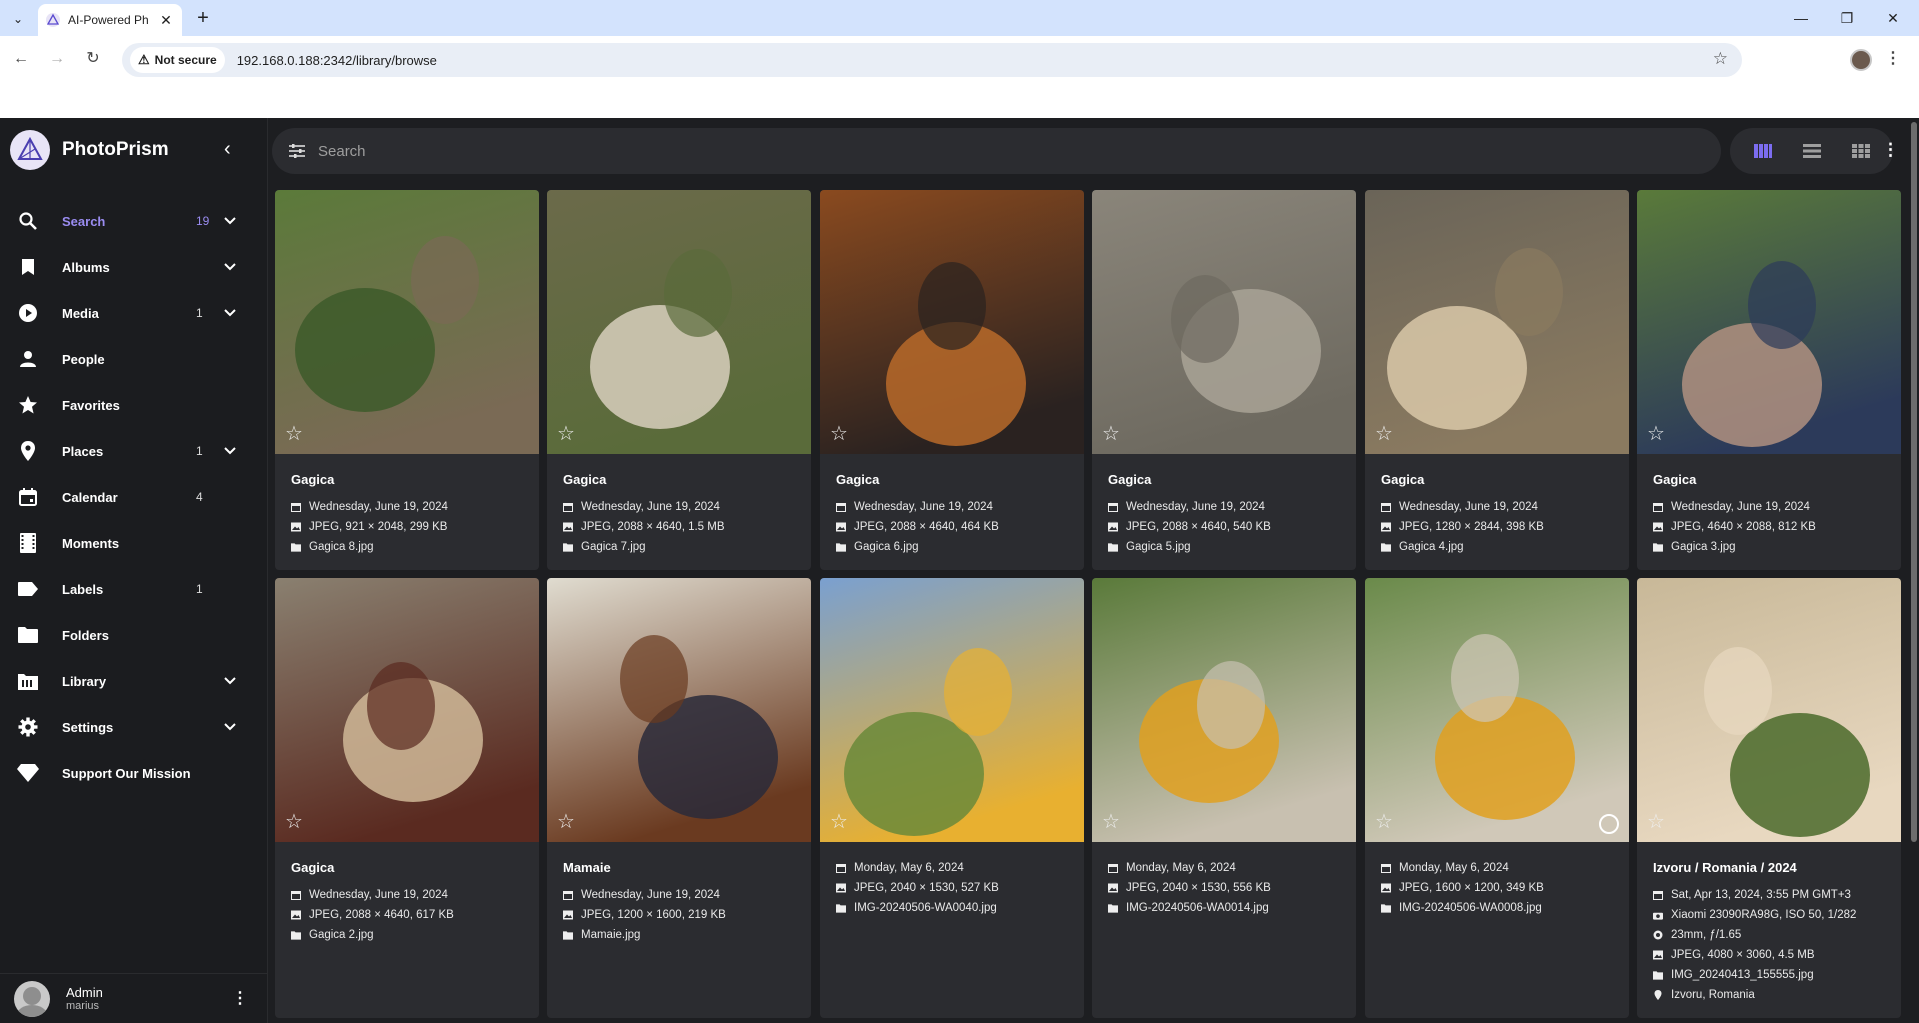 The image size is (1919, 1023). What do you see at coordinates (177, 60) in the screenshot?
I see `site-info-chip: ⚠ Not secure` at bounding box center [177, 60].